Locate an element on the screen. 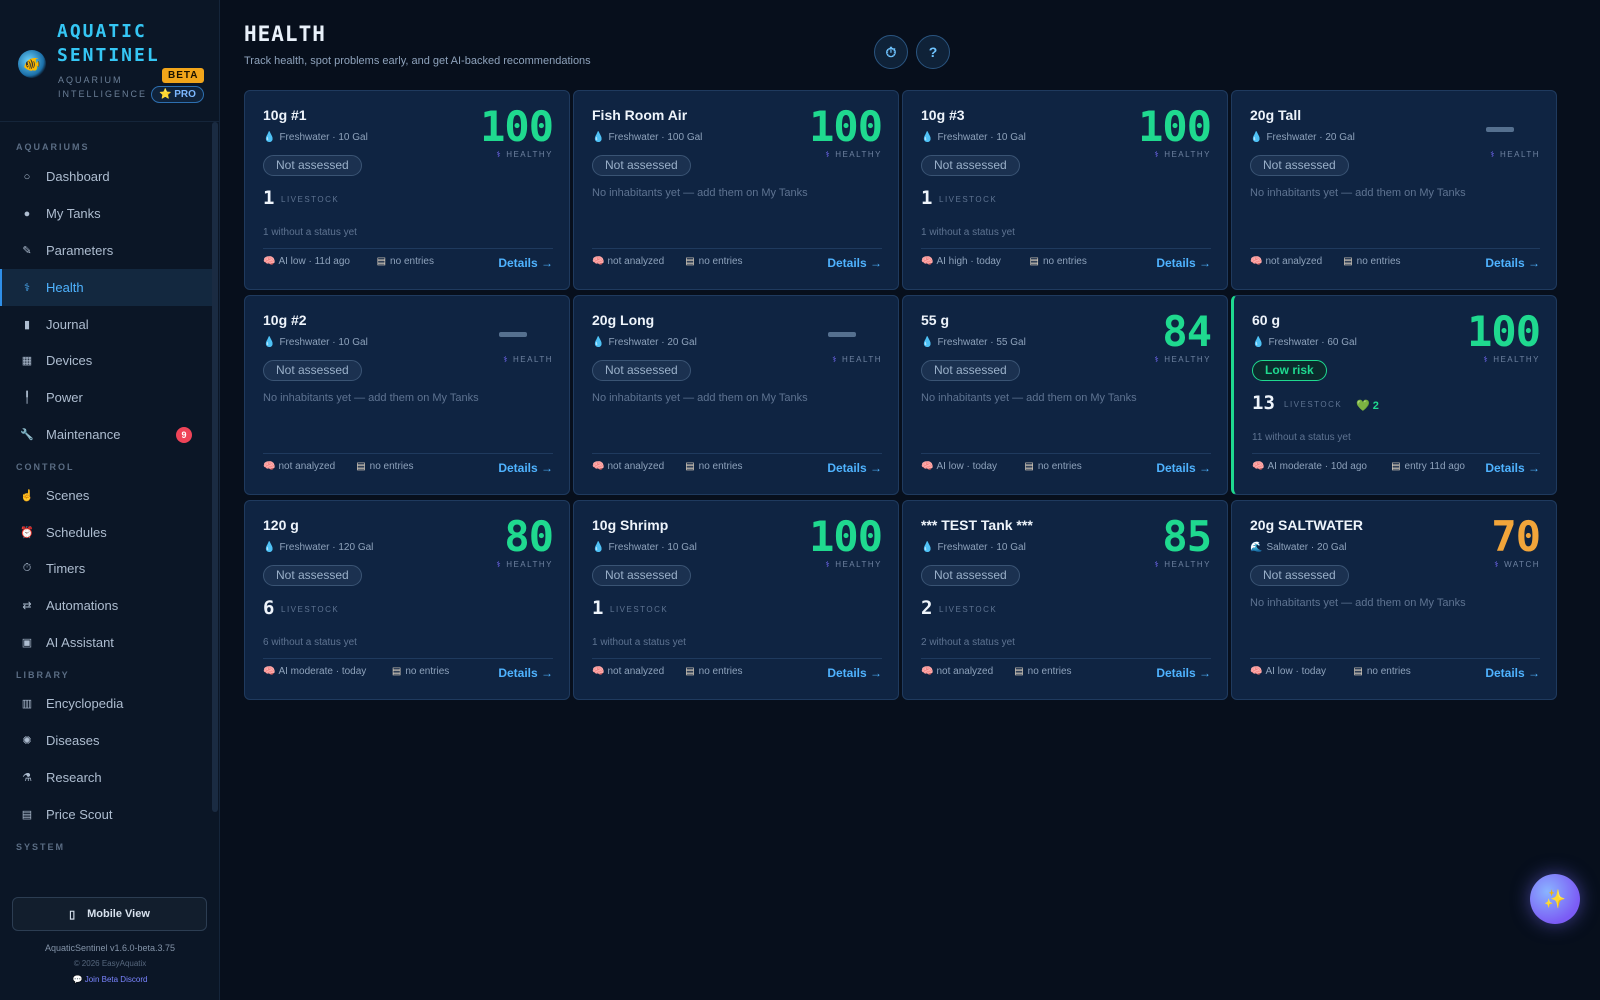 The image size is (1600, 1000). tank-name: 20g SALTWATER is located at coordinates (1307, 525).